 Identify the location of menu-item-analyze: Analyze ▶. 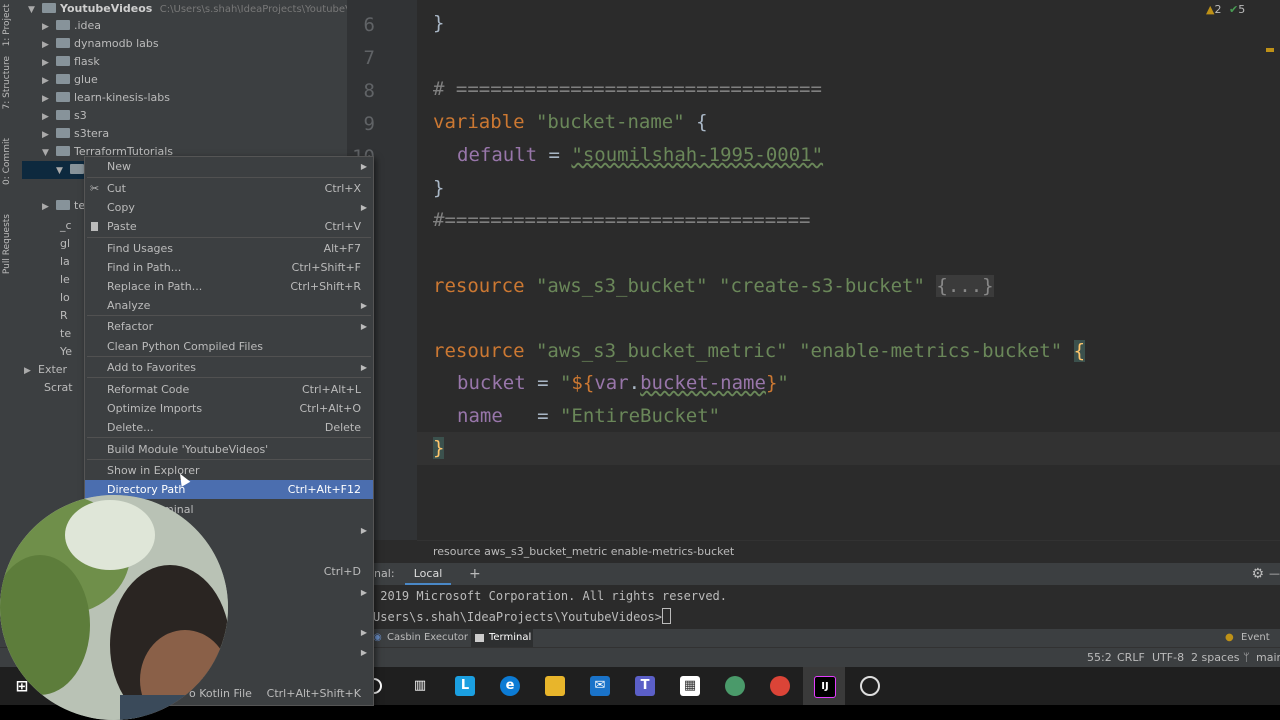
(229, 305).